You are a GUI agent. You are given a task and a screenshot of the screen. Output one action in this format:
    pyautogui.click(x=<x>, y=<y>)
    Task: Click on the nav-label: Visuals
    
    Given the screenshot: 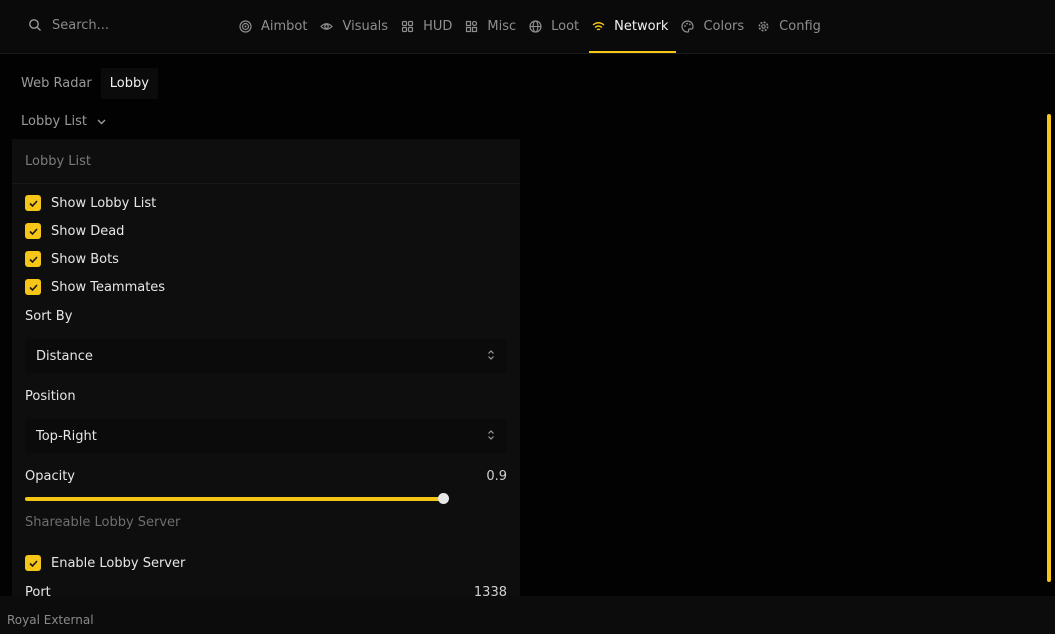 What is the action you would take?
    pyautogui.click(x=365, y=26)
    